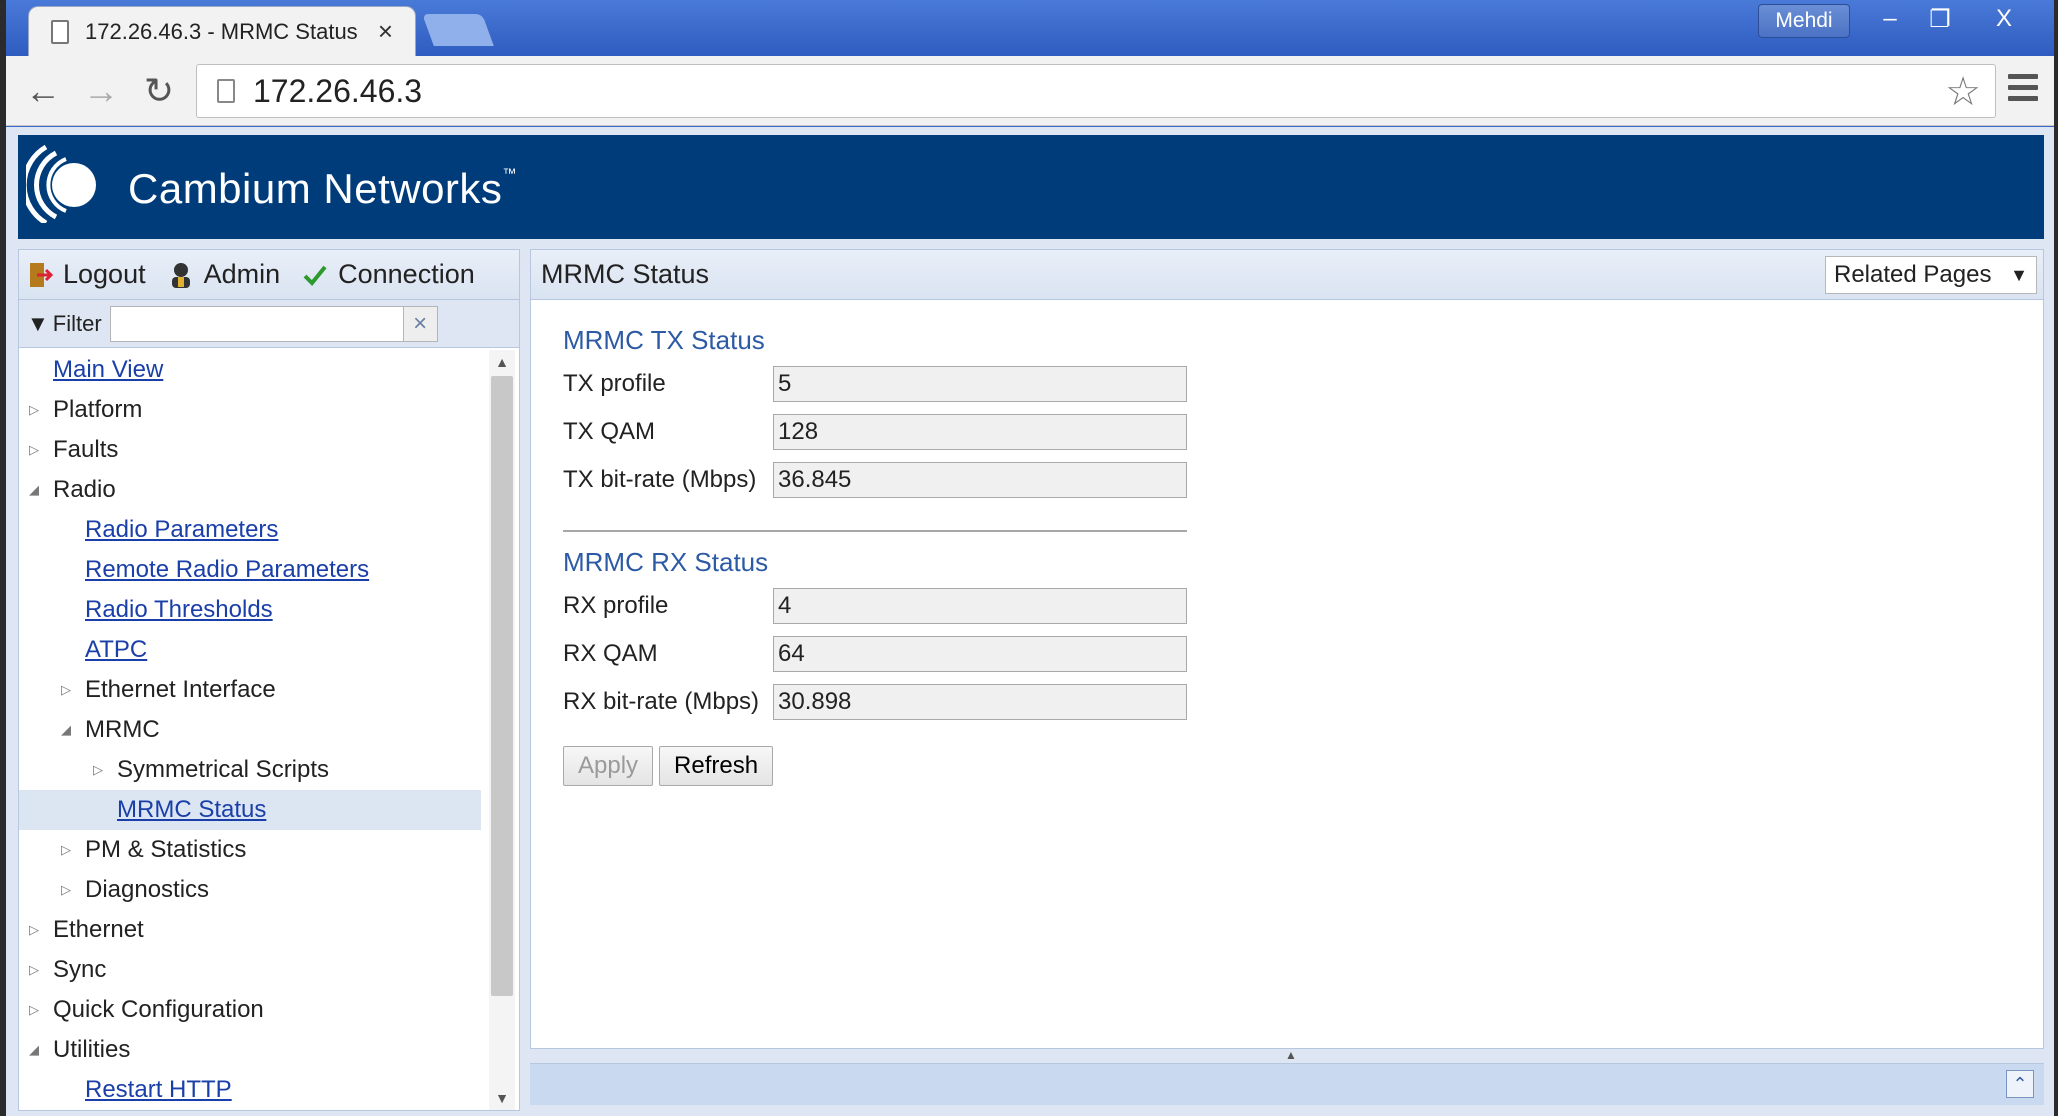 Image resolution: width=2058 pixels, height=1116 pixels. Describe the element at coordinates (980, 432) in the screenshot. I see `tx-qam-field: 128` at that location.